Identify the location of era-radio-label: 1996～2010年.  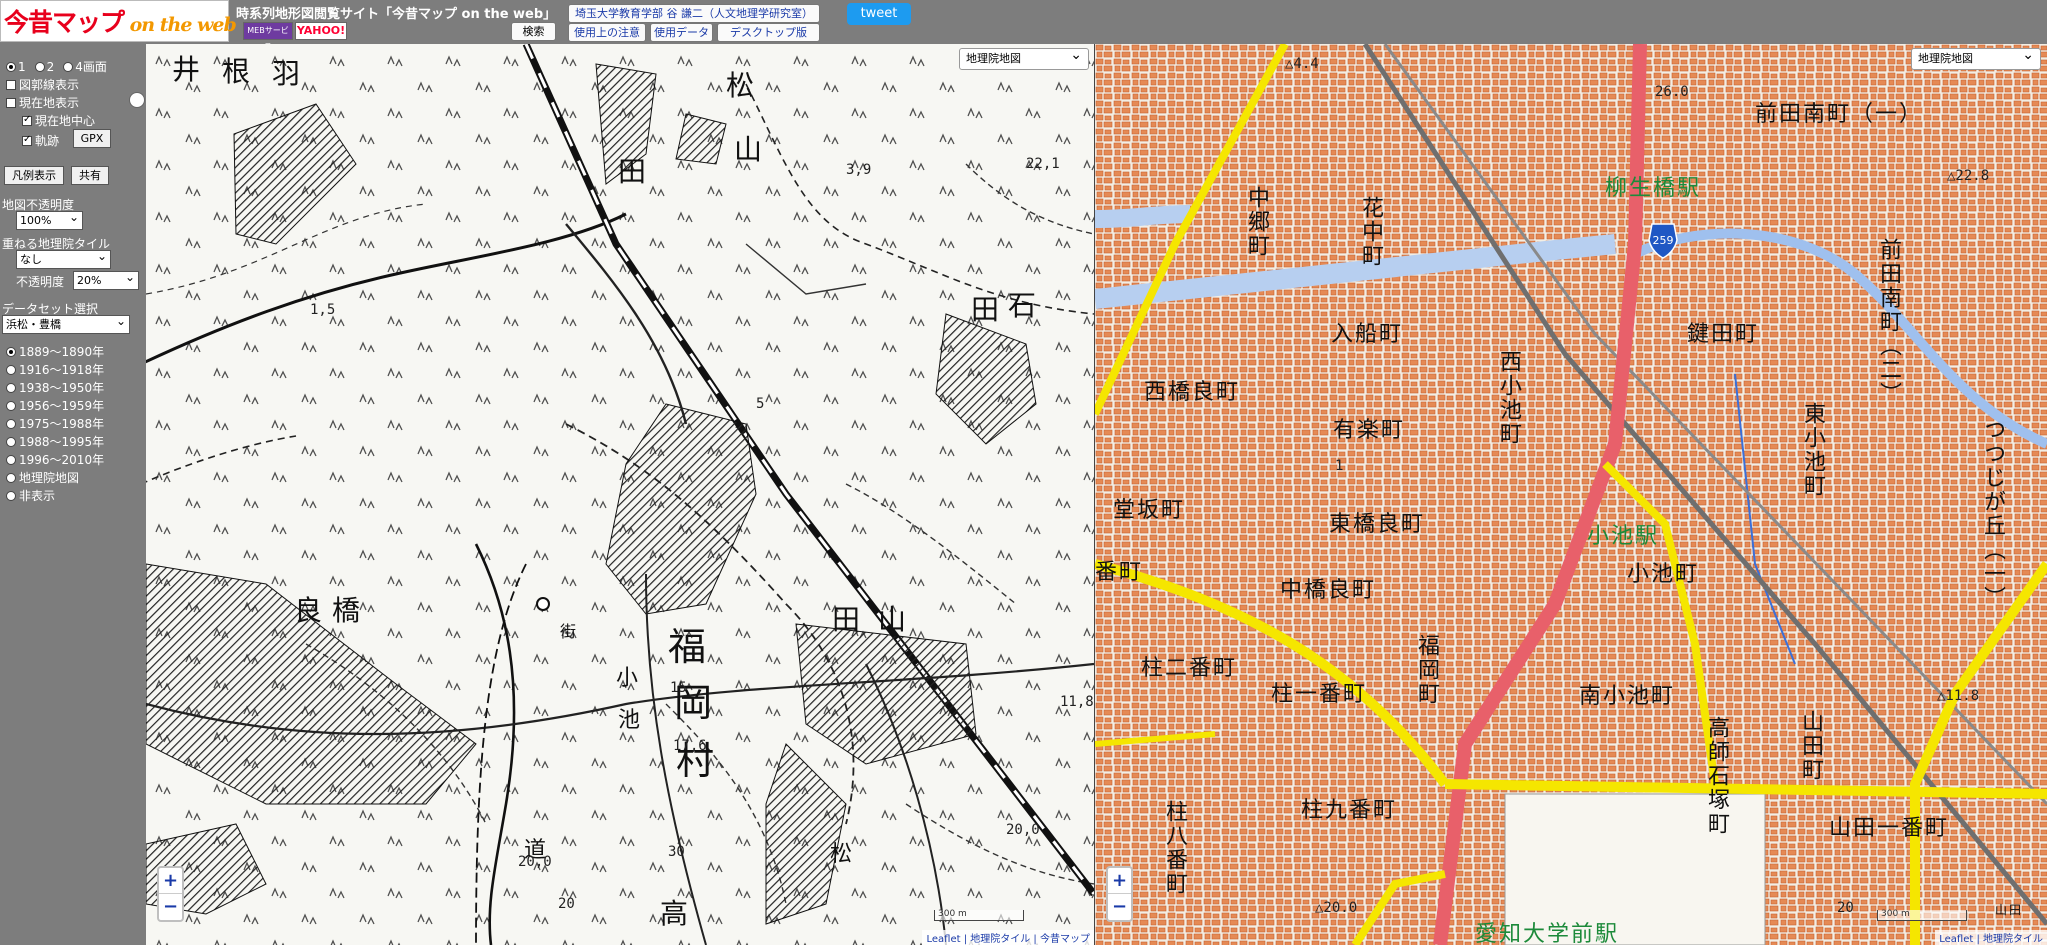
(62, 460).